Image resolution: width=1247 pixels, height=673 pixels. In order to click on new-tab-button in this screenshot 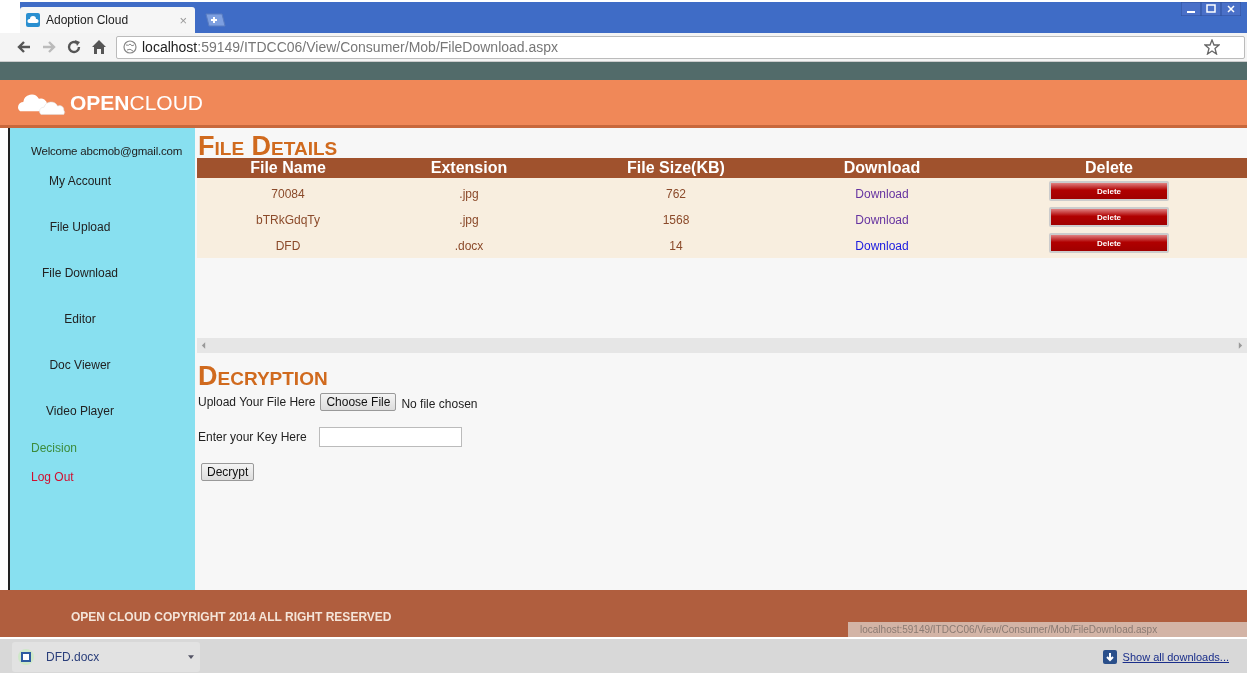, I will do `click(215, 20)`.